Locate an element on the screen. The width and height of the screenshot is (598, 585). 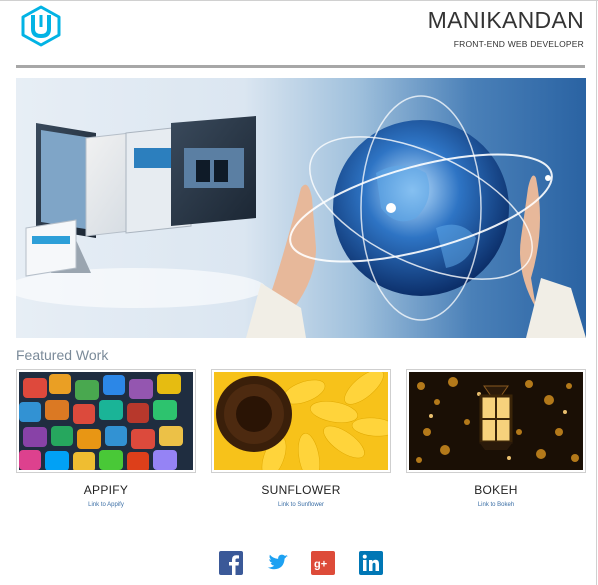
card-link-sunflower: Link to Sunflower is located at coordinates (301, 505).